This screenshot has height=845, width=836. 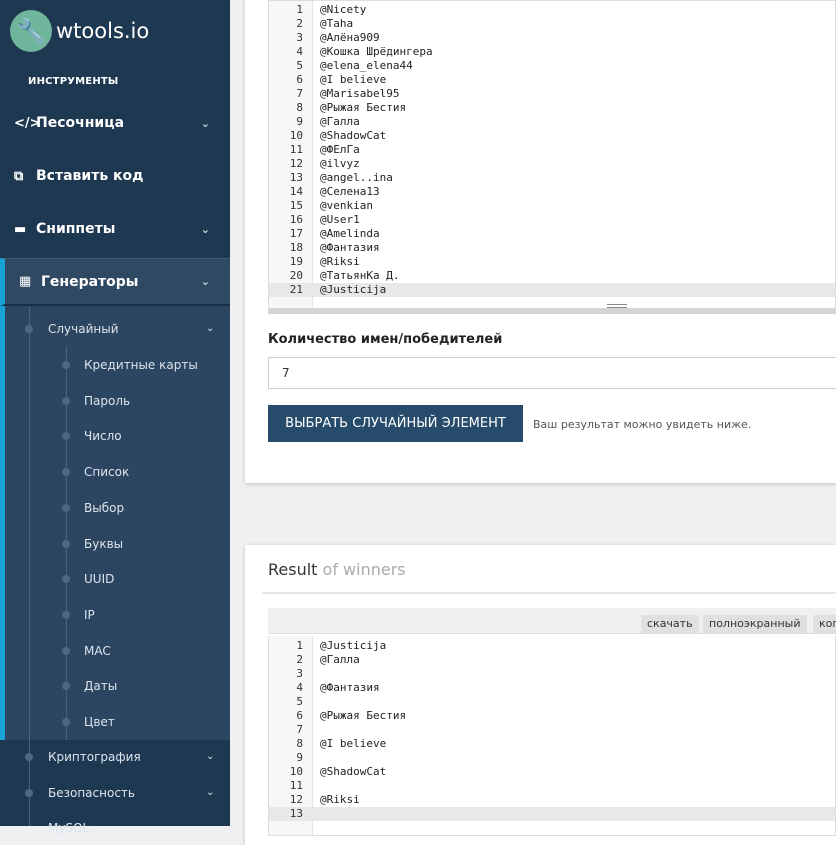 I want to click on logo-text: wtools.io, so click(x=103, y=31).